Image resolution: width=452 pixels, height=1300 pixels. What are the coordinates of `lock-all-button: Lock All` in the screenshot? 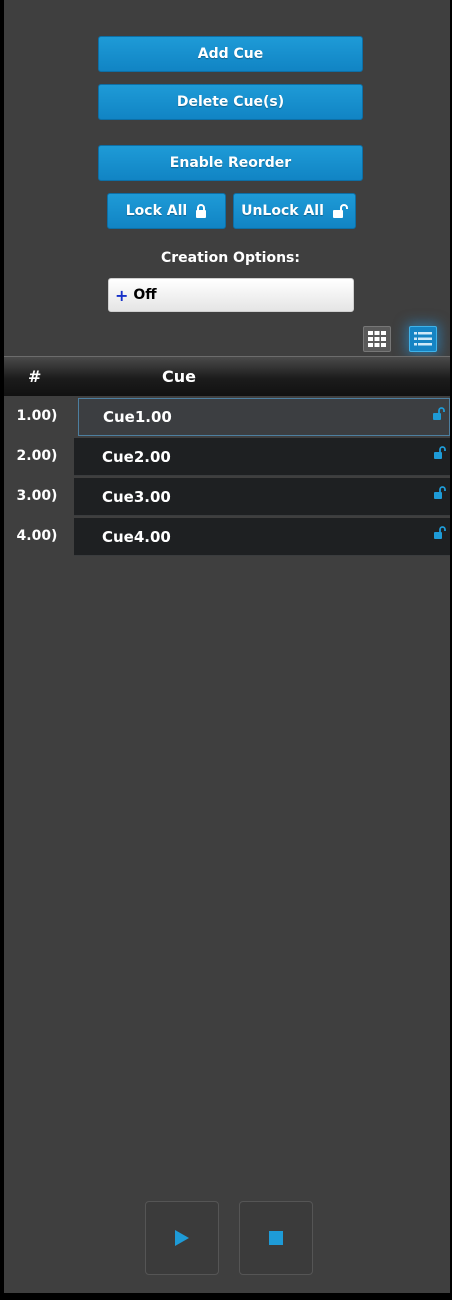 It's located at (166, 211).